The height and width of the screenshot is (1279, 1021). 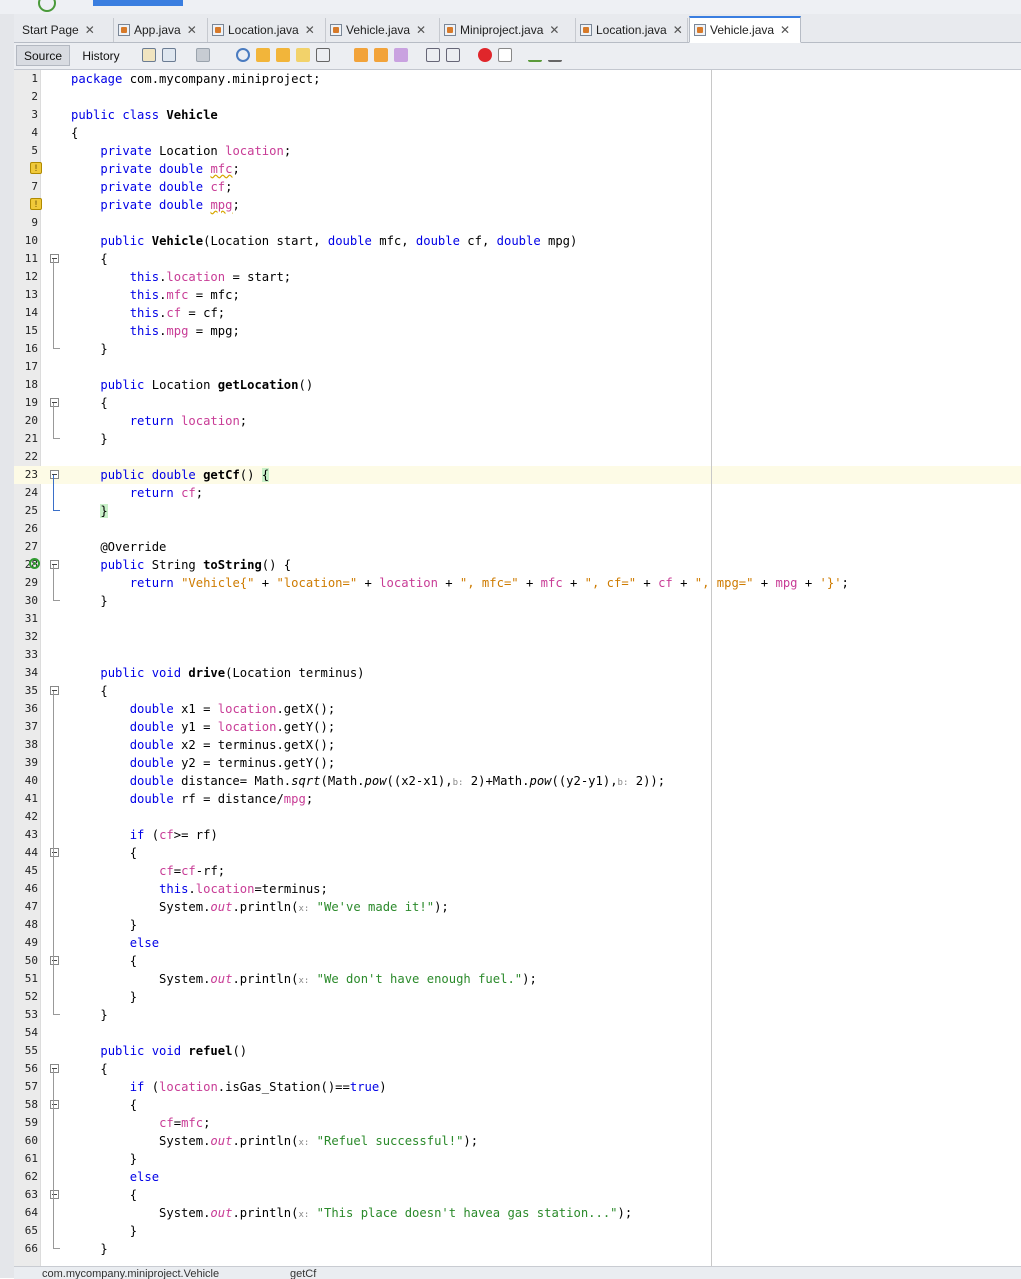 What do you see at coordinates (517, 439) in the screenshot?
I see `code-line: 21 }` at bounding box center [517, 439].